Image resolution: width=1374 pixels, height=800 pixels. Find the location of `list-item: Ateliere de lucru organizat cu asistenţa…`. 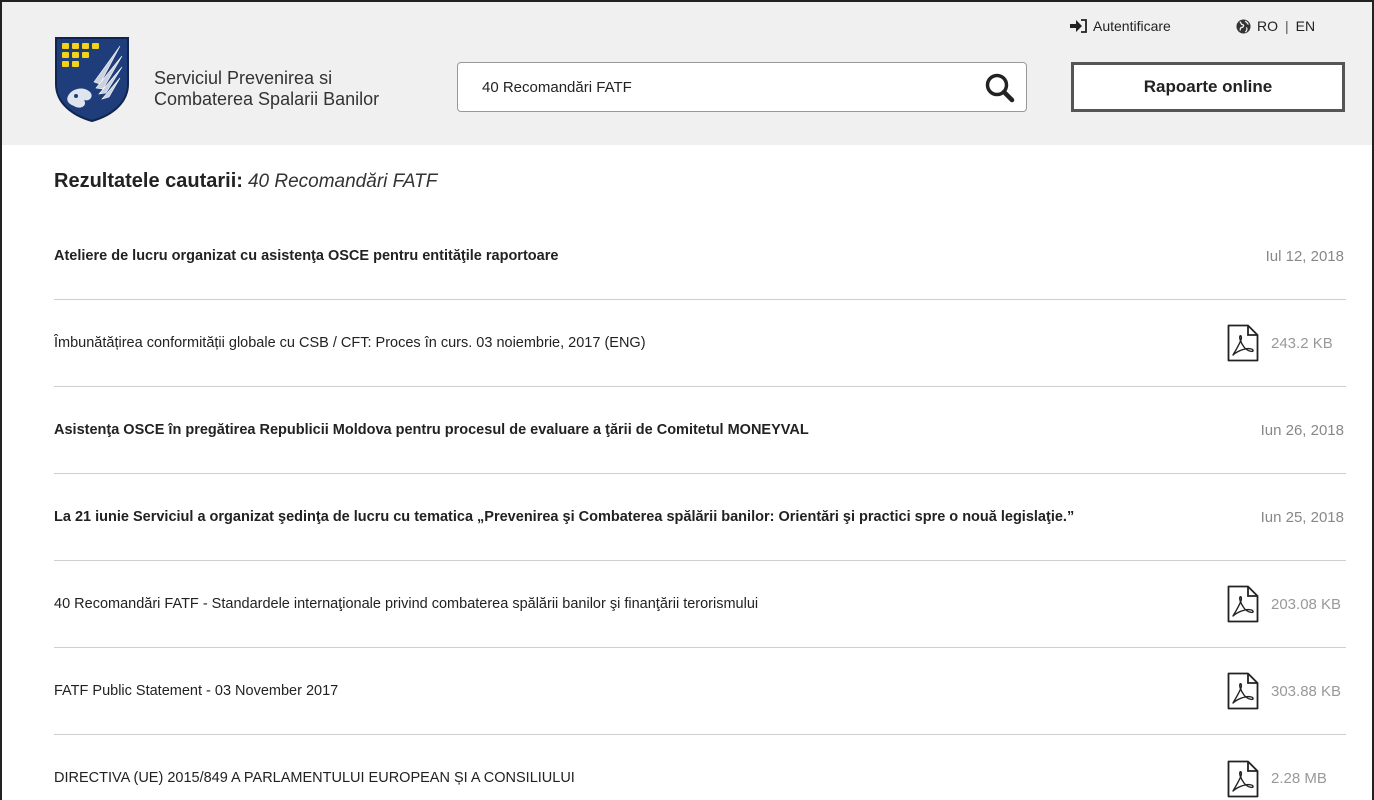

list-item: Ateliere de lucru organizat cu asistenţa… is located at coordinates (700, 257).